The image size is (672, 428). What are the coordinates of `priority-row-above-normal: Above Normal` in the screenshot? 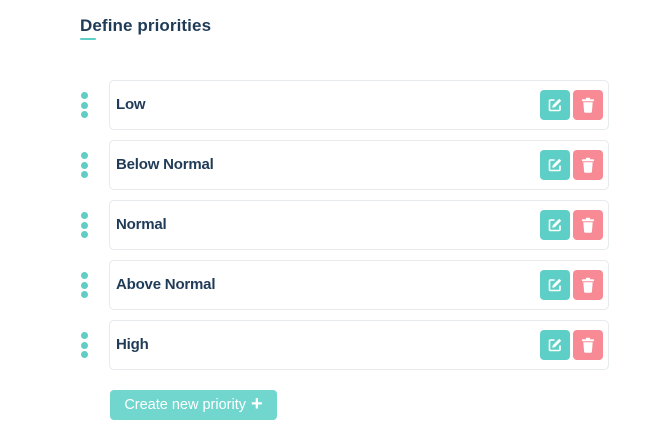 It's located at (344, 285).